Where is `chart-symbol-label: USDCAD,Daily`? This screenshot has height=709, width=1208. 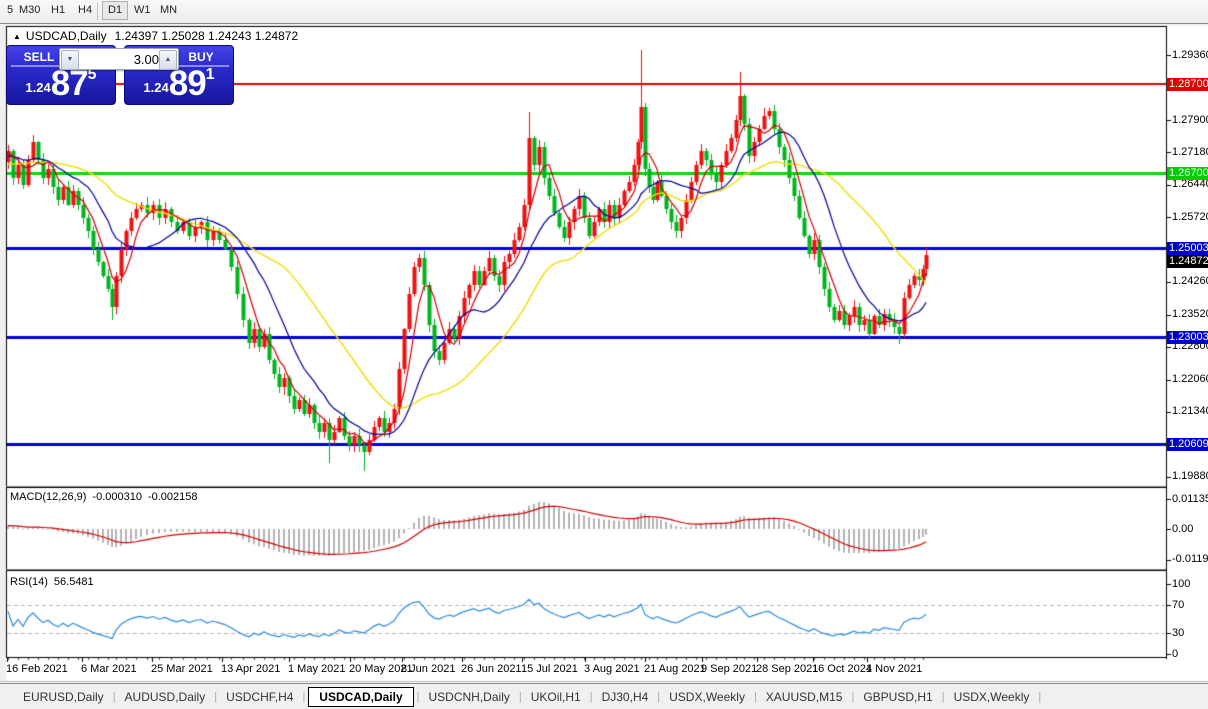 chart-symbol-label: USDCAD,Daily is located at coordinates (66, 36).